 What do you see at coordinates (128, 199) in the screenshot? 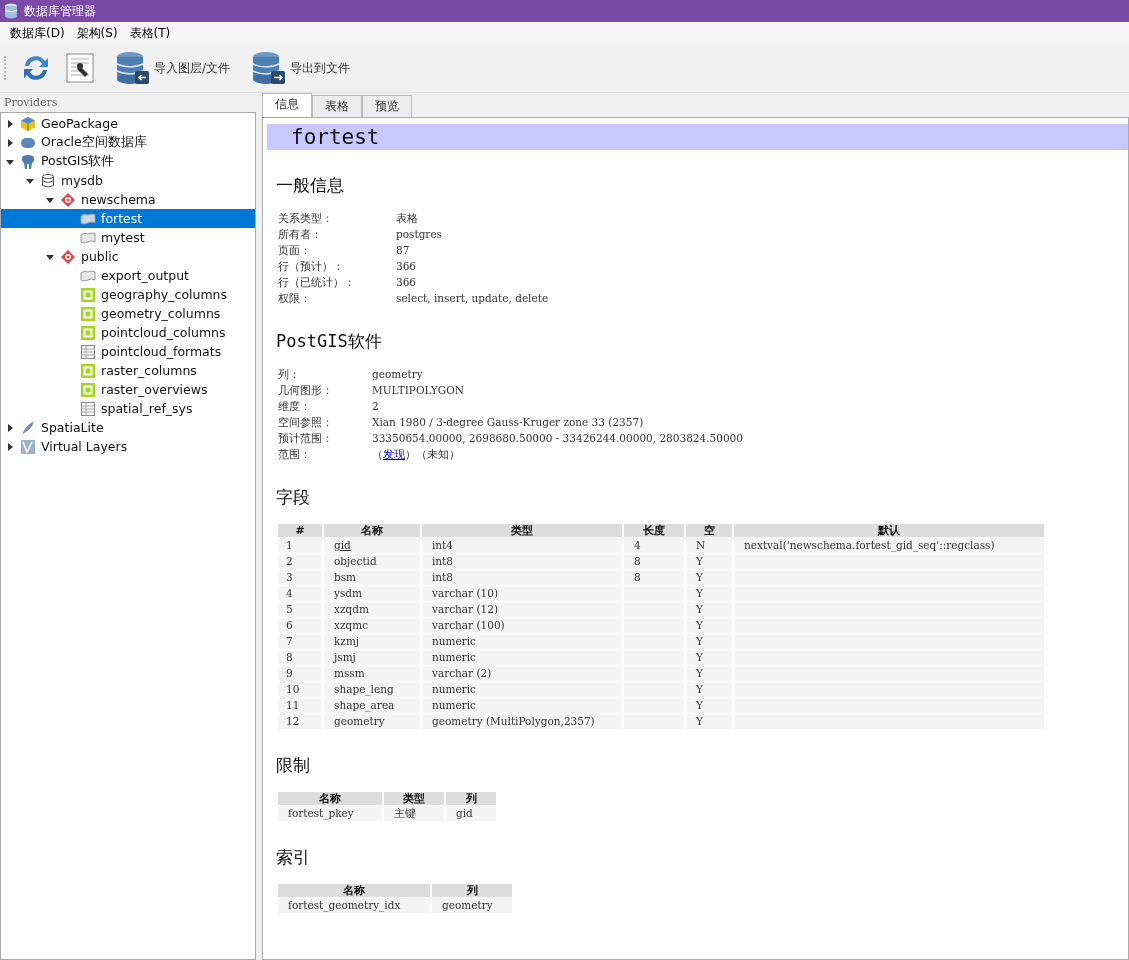
I see `tree-item: newschema` at bounding box center [128, 199].